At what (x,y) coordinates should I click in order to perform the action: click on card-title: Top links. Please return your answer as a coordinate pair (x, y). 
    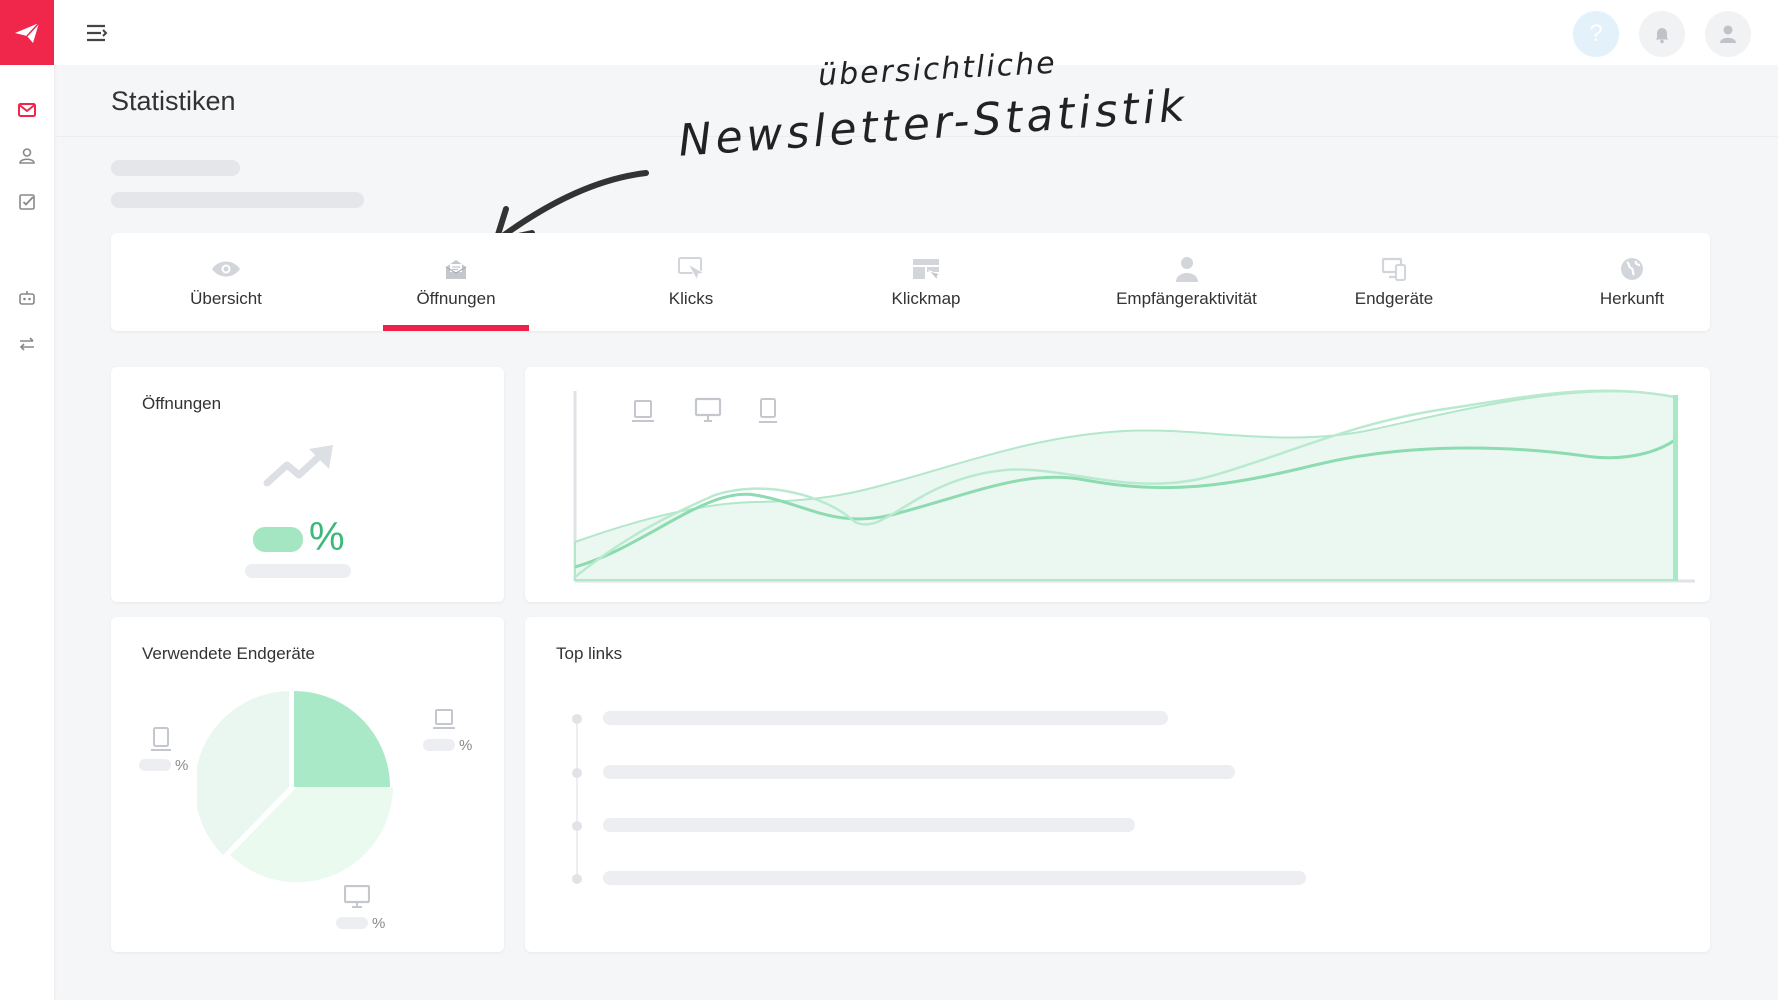
    Looking at the image, I should click on (589, 653).